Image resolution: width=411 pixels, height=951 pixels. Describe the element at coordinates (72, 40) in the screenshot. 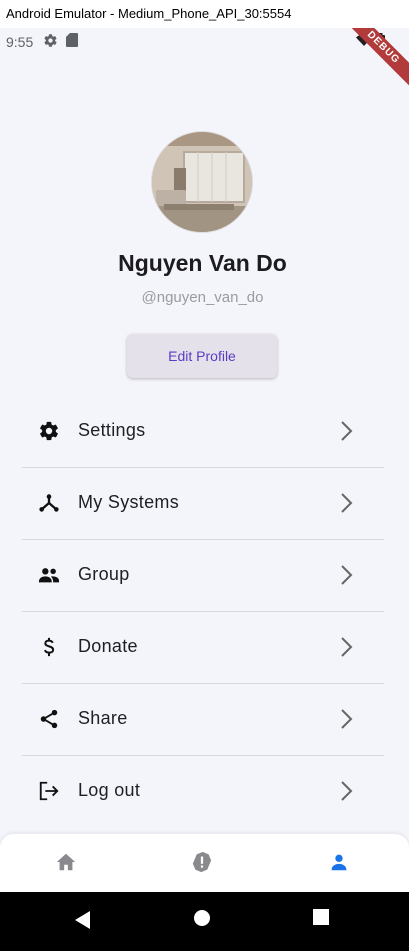

I see `sd-card-icon` at that location.